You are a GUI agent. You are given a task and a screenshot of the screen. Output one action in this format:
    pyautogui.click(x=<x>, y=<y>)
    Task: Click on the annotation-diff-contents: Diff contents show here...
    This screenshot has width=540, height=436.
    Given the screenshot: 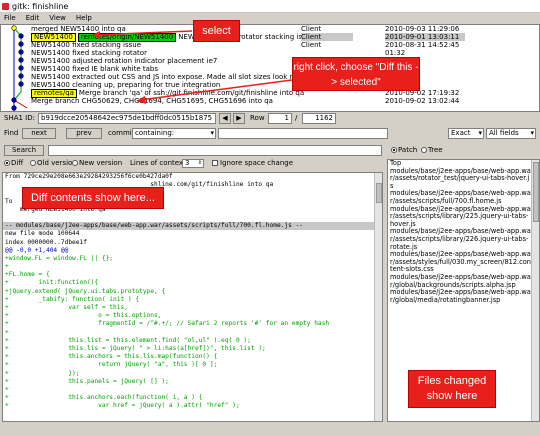 What is the action you would take?
    pyautogui.click(x=93, y=198)
    